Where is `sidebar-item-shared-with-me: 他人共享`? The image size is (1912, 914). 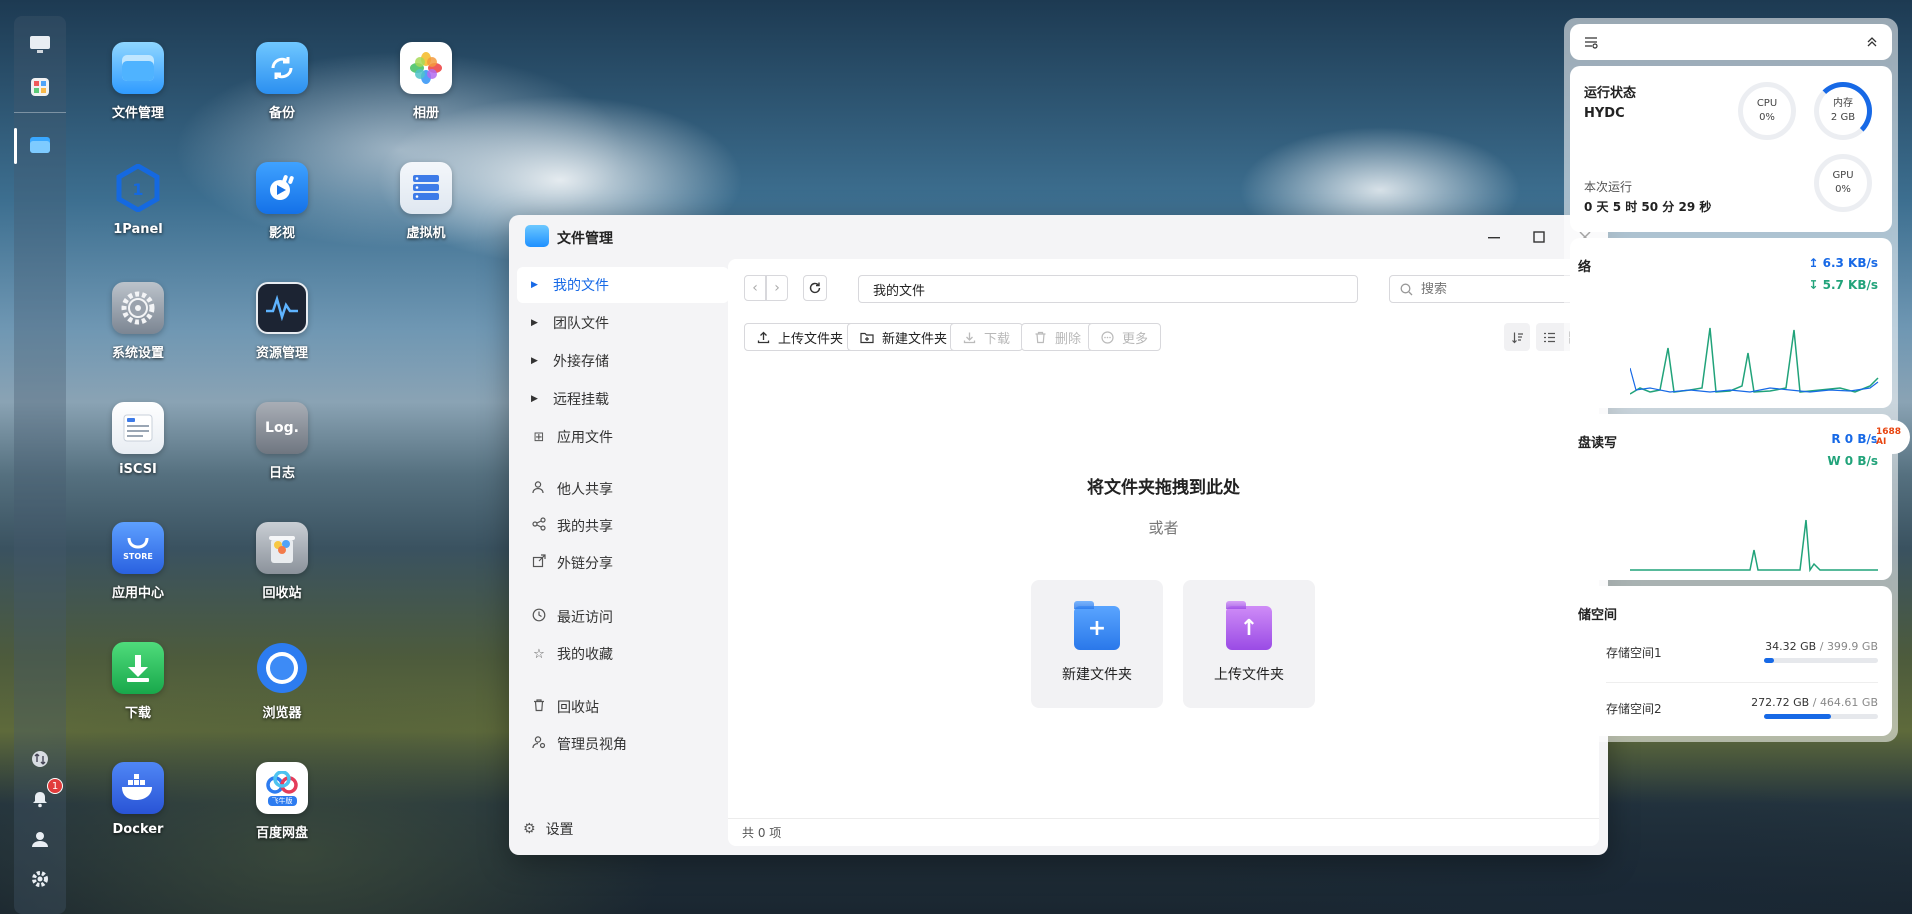 sidebar-item-shared-with-me: 他人共享 is located at coordinates (623, 489).